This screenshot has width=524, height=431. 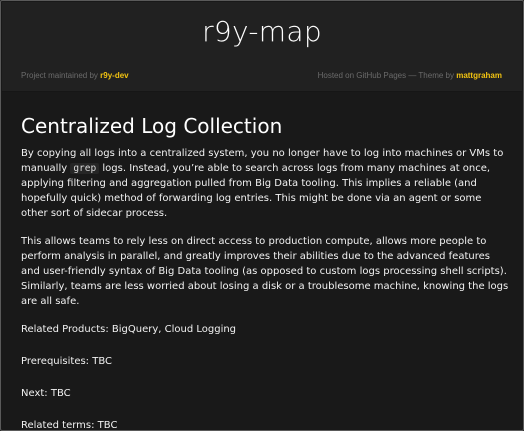 I want to click on theme-author-link: mattgraham, so click(x=479, y=75).